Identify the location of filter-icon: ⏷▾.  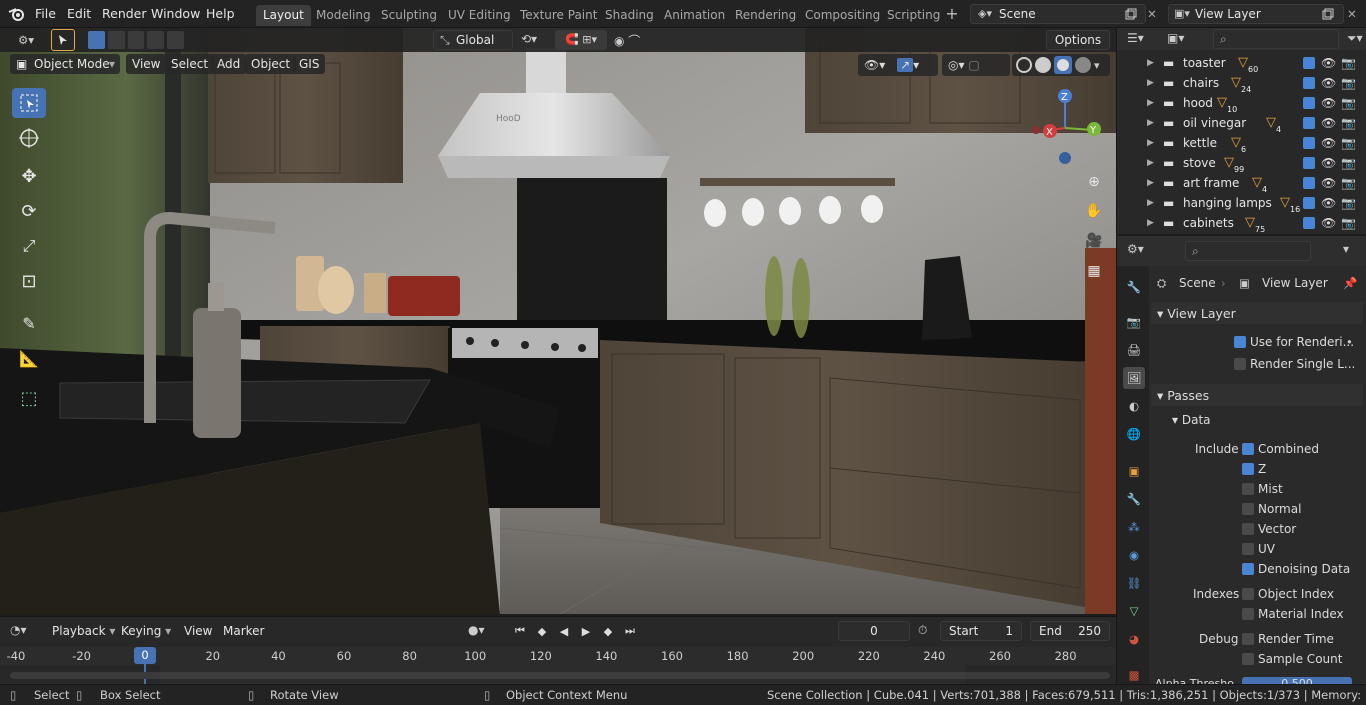
(1355, 38).